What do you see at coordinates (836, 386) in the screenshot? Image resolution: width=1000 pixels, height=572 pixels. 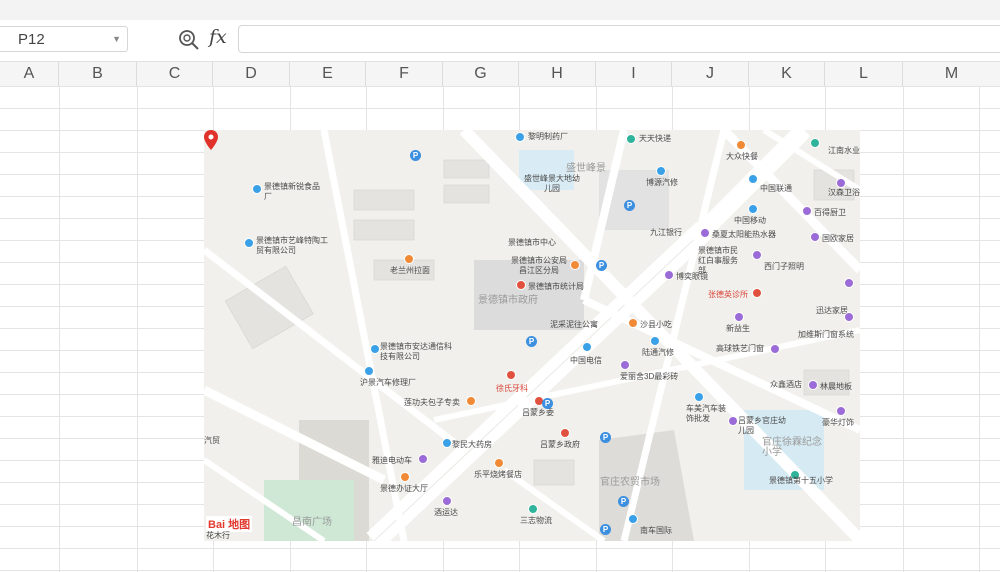 I see `poi-label: 林晨地板` at bounding box center [836, 386].